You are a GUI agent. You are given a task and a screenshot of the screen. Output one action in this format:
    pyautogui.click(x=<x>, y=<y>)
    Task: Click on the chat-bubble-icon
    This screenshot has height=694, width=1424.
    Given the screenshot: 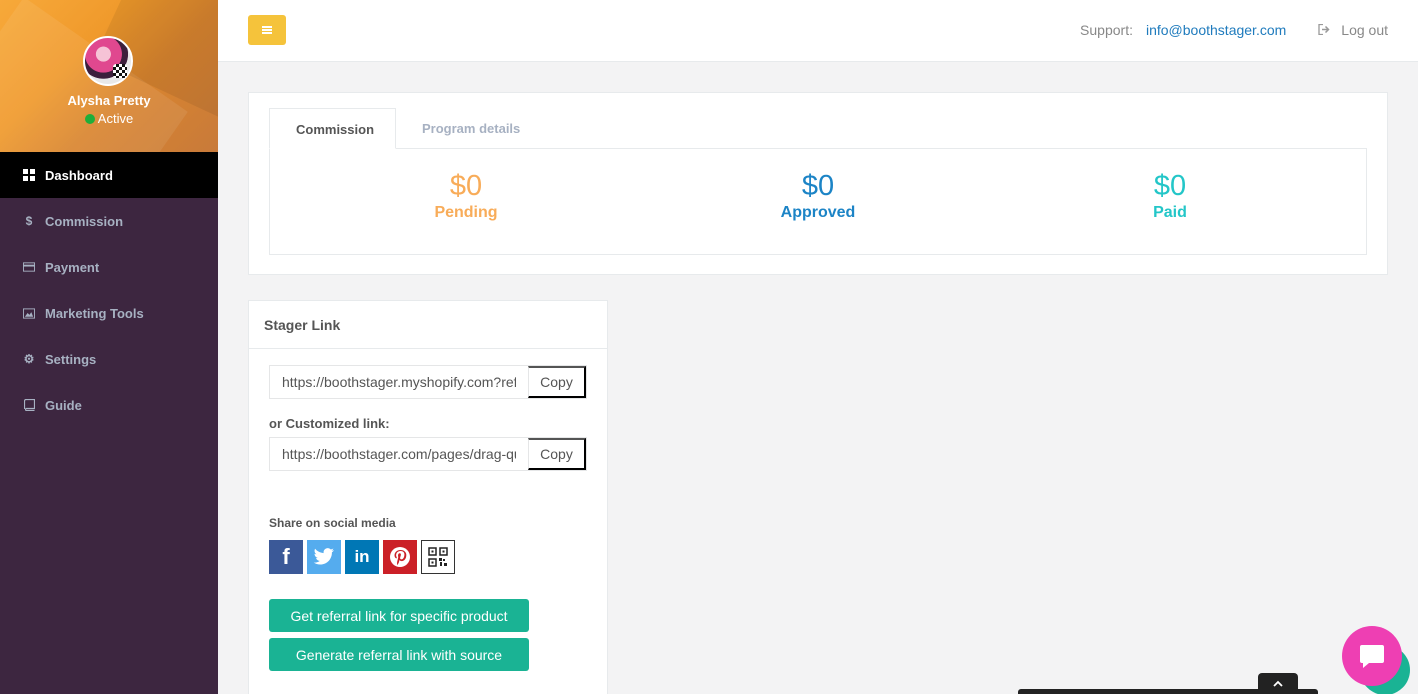 What is the action you would take?
    pyautogui.click(x=1372, y=656)
    